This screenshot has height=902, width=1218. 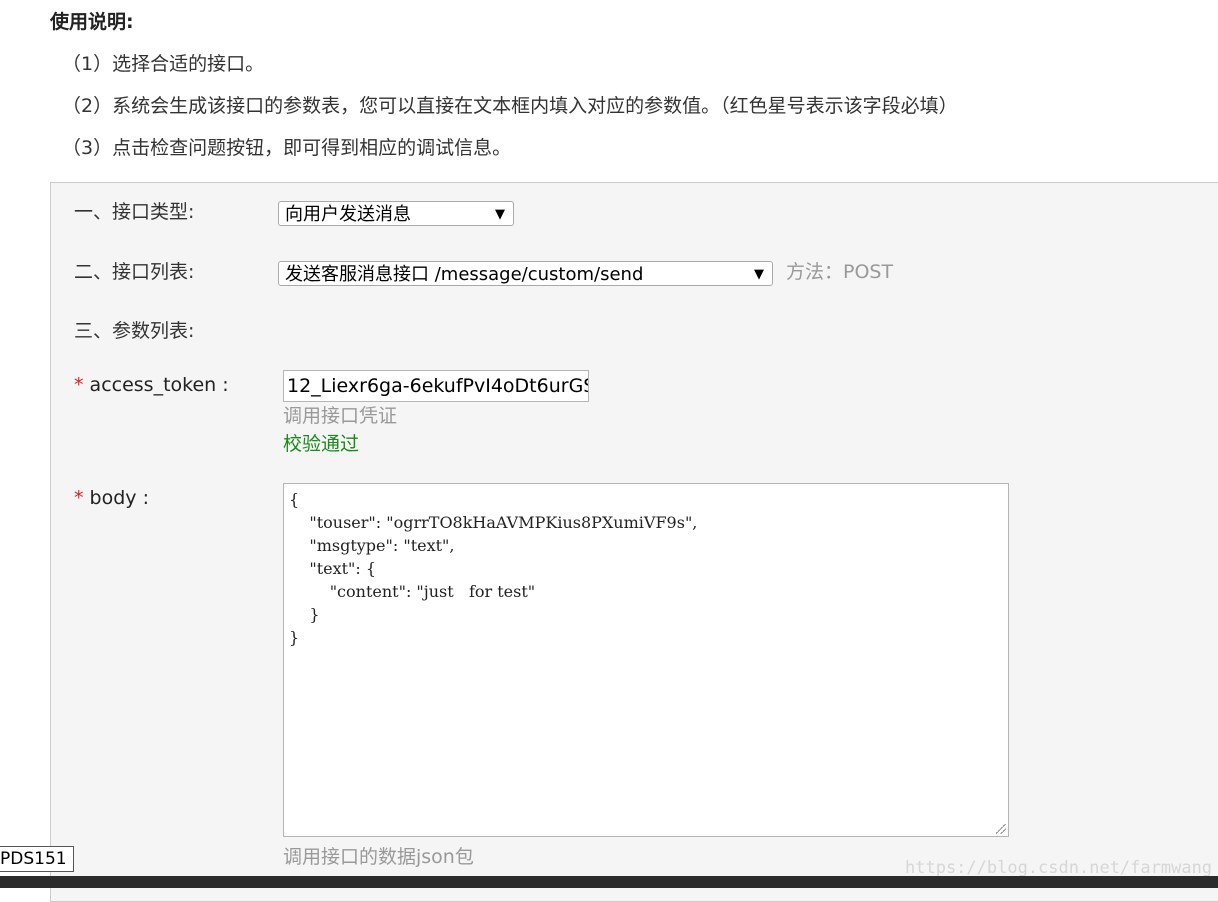 What do you see at coordinates (163, 64) in the screenshot?
I see `instruction-step-1: （1）选择合适的接口。` at bounding box center [163, 64].